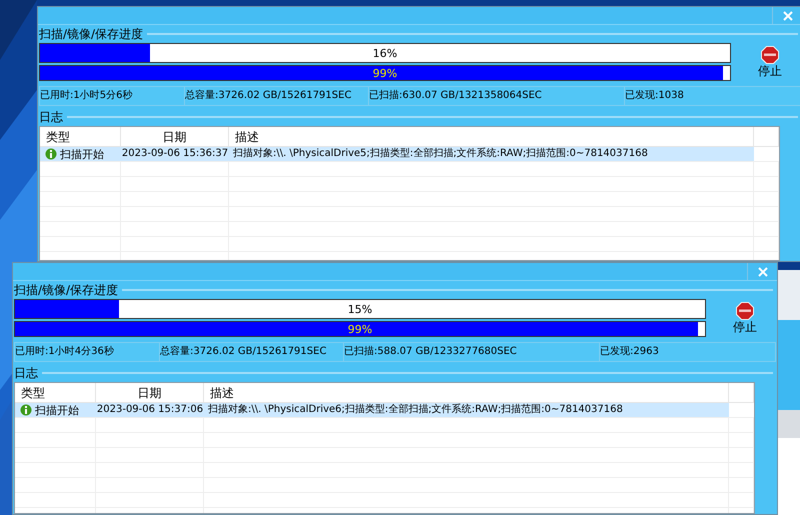  I want to click on progress-percent: 16%, so click(385, 53).